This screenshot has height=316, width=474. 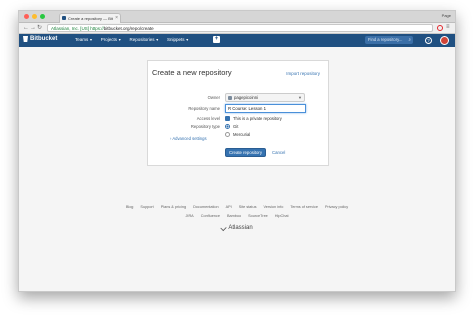 What do you see at coordinates (39, 28) in the screenshot?
I see `reload-icon: ↻` at bounding box center [39, 28].